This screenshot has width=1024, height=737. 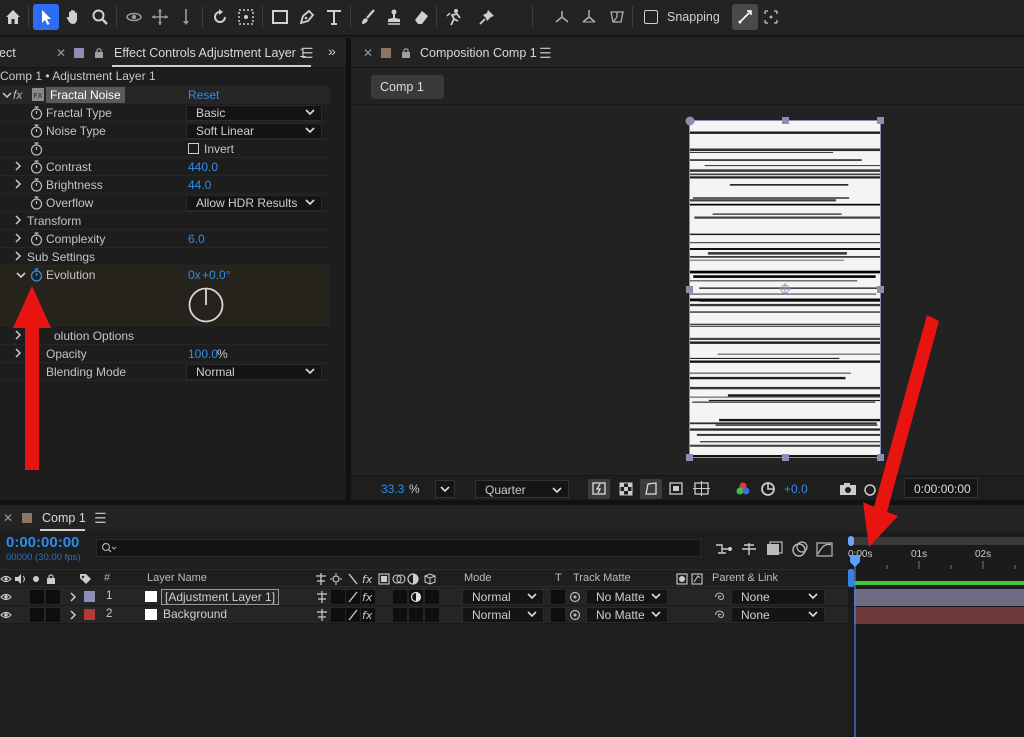 I want to click on current-time-field: 0:00:00:00, so click(x=941, y=488).